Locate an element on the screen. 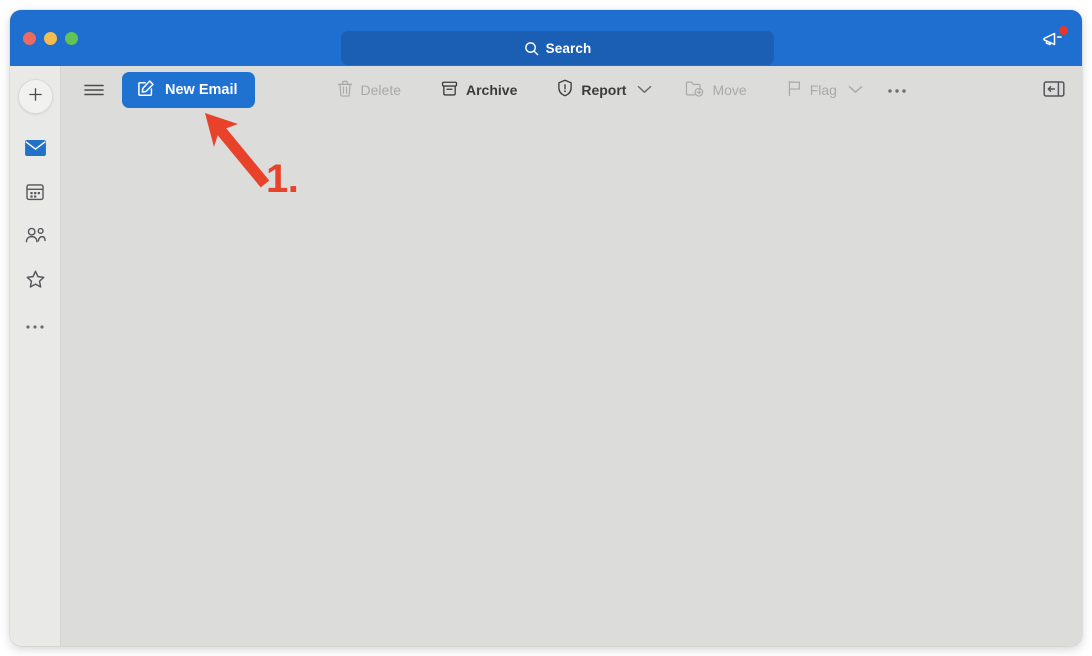 This screenshot has height=656, width=1092. announcements-button is located at coordinates (1053, 39).